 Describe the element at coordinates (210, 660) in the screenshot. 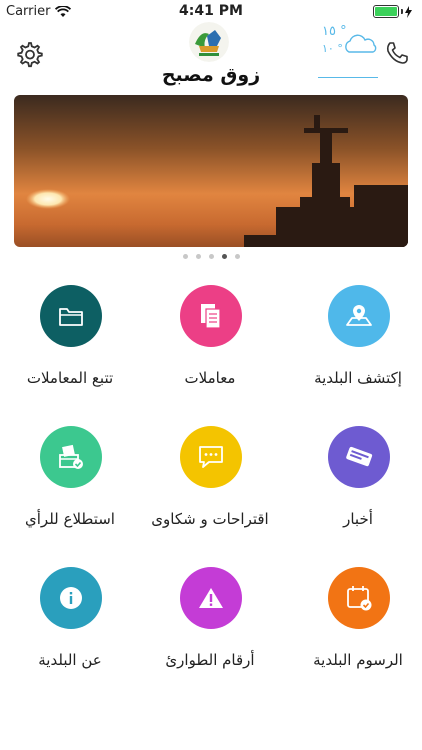

I see `tile-label: أرقام الطوارئ` at that location.